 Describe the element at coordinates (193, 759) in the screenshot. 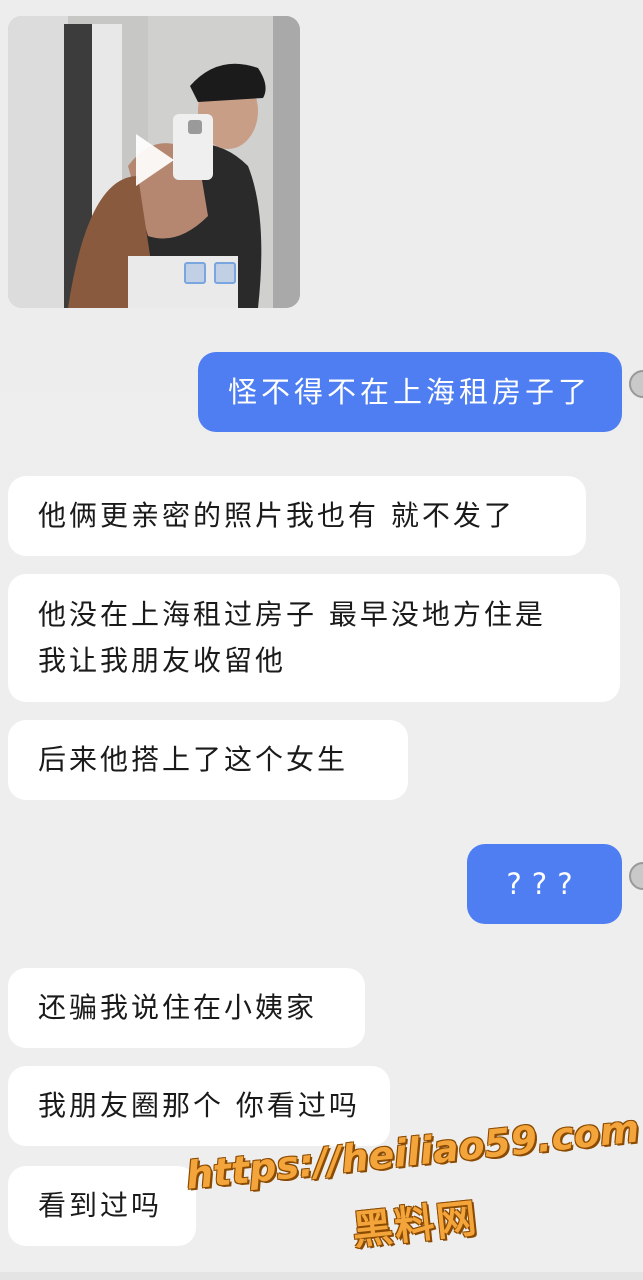

I see `message-text: 后来他搭上了这个女生` at that location.